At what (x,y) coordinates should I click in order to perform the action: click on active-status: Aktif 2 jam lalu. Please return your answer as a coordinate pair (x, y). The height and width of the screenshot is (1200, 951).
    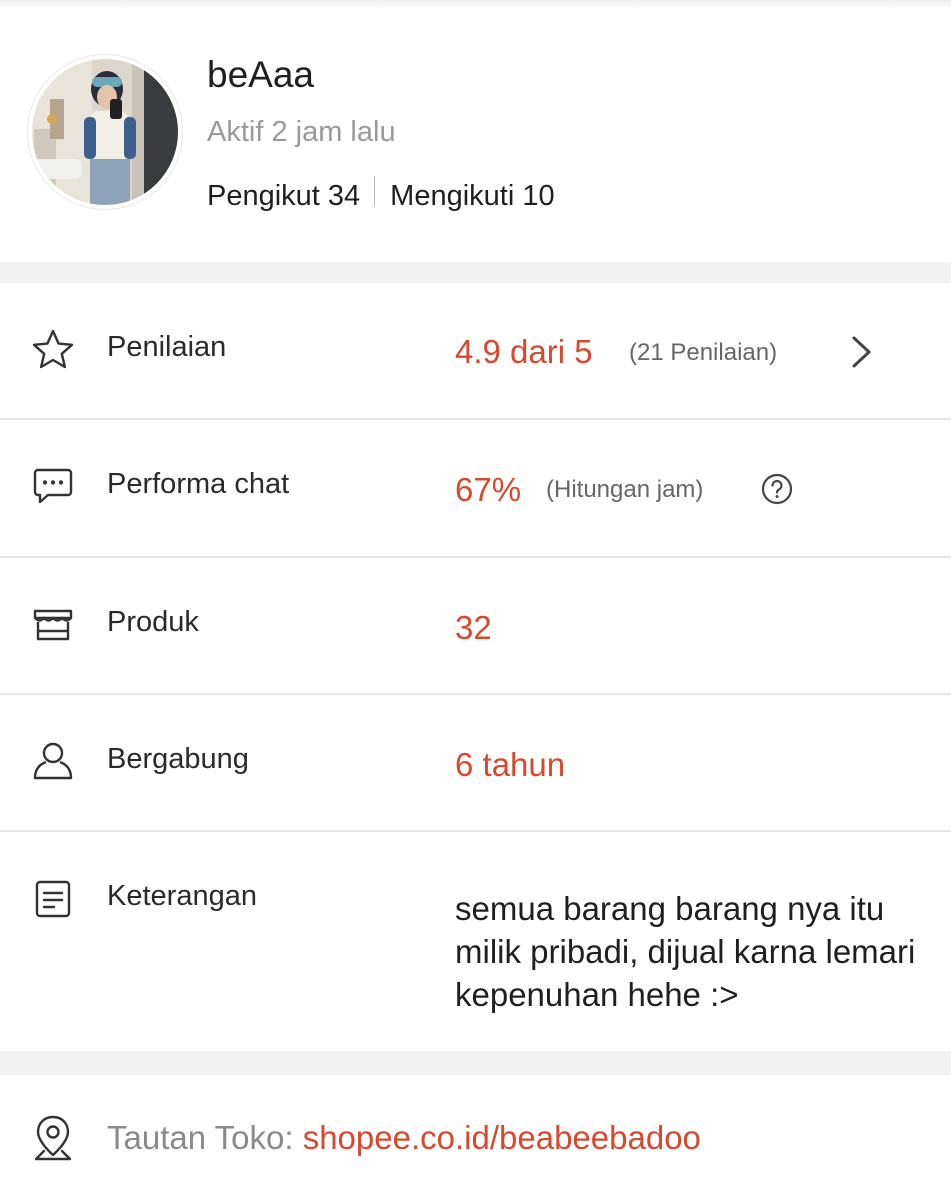
    Looking at the image, I should click on (301, 132).